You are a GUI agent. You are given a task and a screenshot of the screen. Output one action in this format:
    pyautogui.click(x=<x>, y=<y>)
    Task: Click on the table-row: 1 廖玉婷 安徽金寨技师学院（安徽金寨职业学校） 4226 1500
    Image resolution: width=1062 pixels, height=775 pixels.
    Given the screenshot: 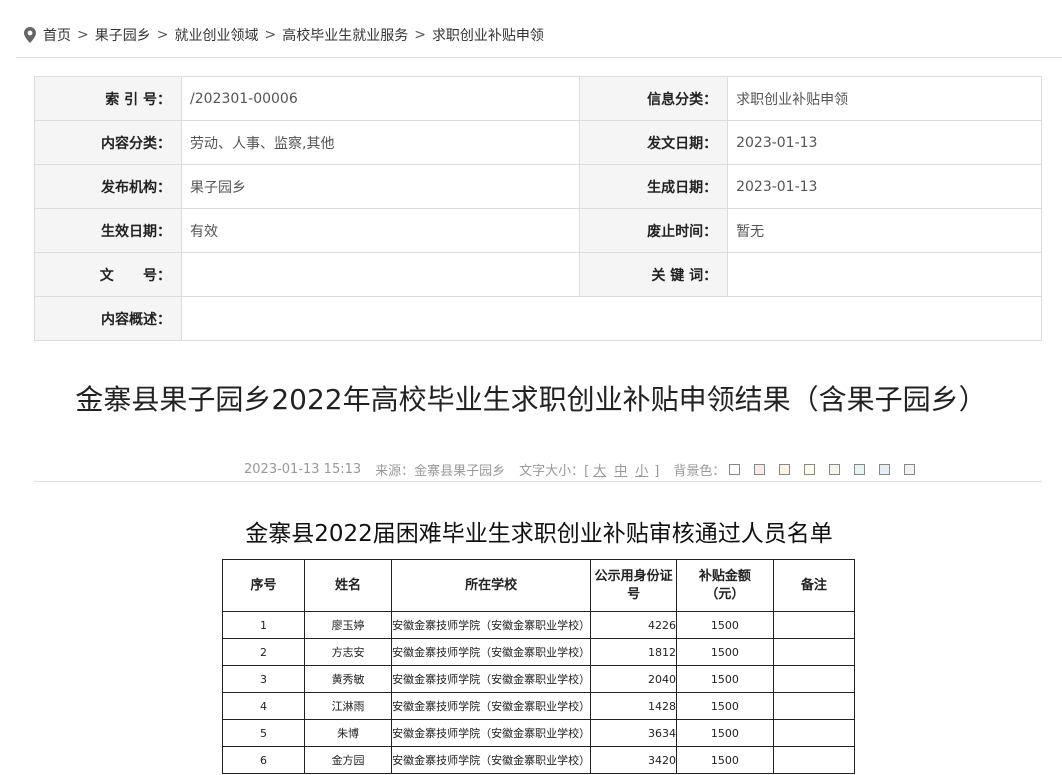 What is the action you would take?
    pyautogui.click(x=539, y=625)
    